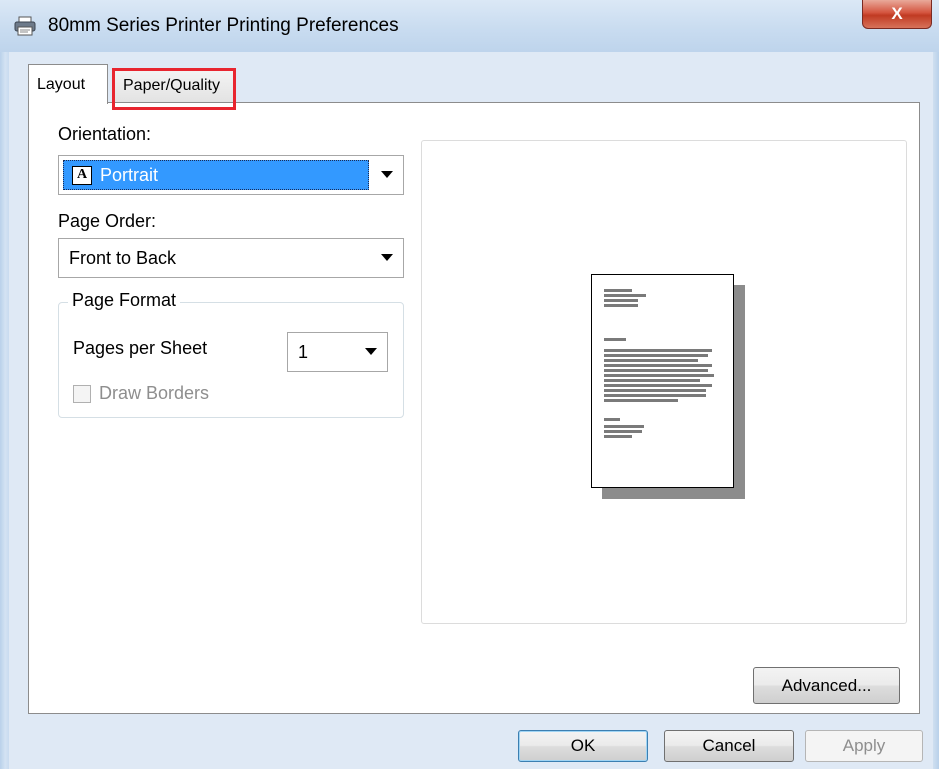 This screenshot has height=769, width=939. I want to click on window-title: 80mm Series Printer Printing Preferences, so click(223, 25).